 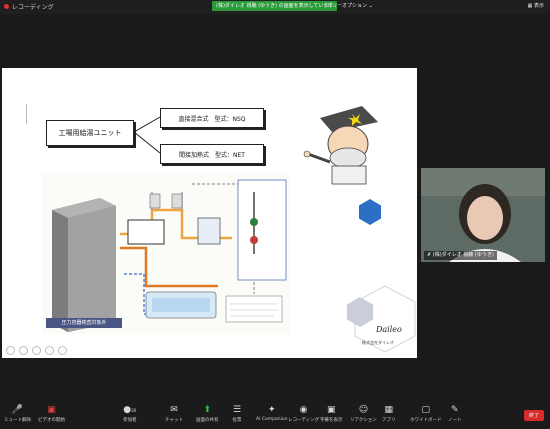 I want to click on reaction-button: ☺ リアクション, so click(x=363, y=414).